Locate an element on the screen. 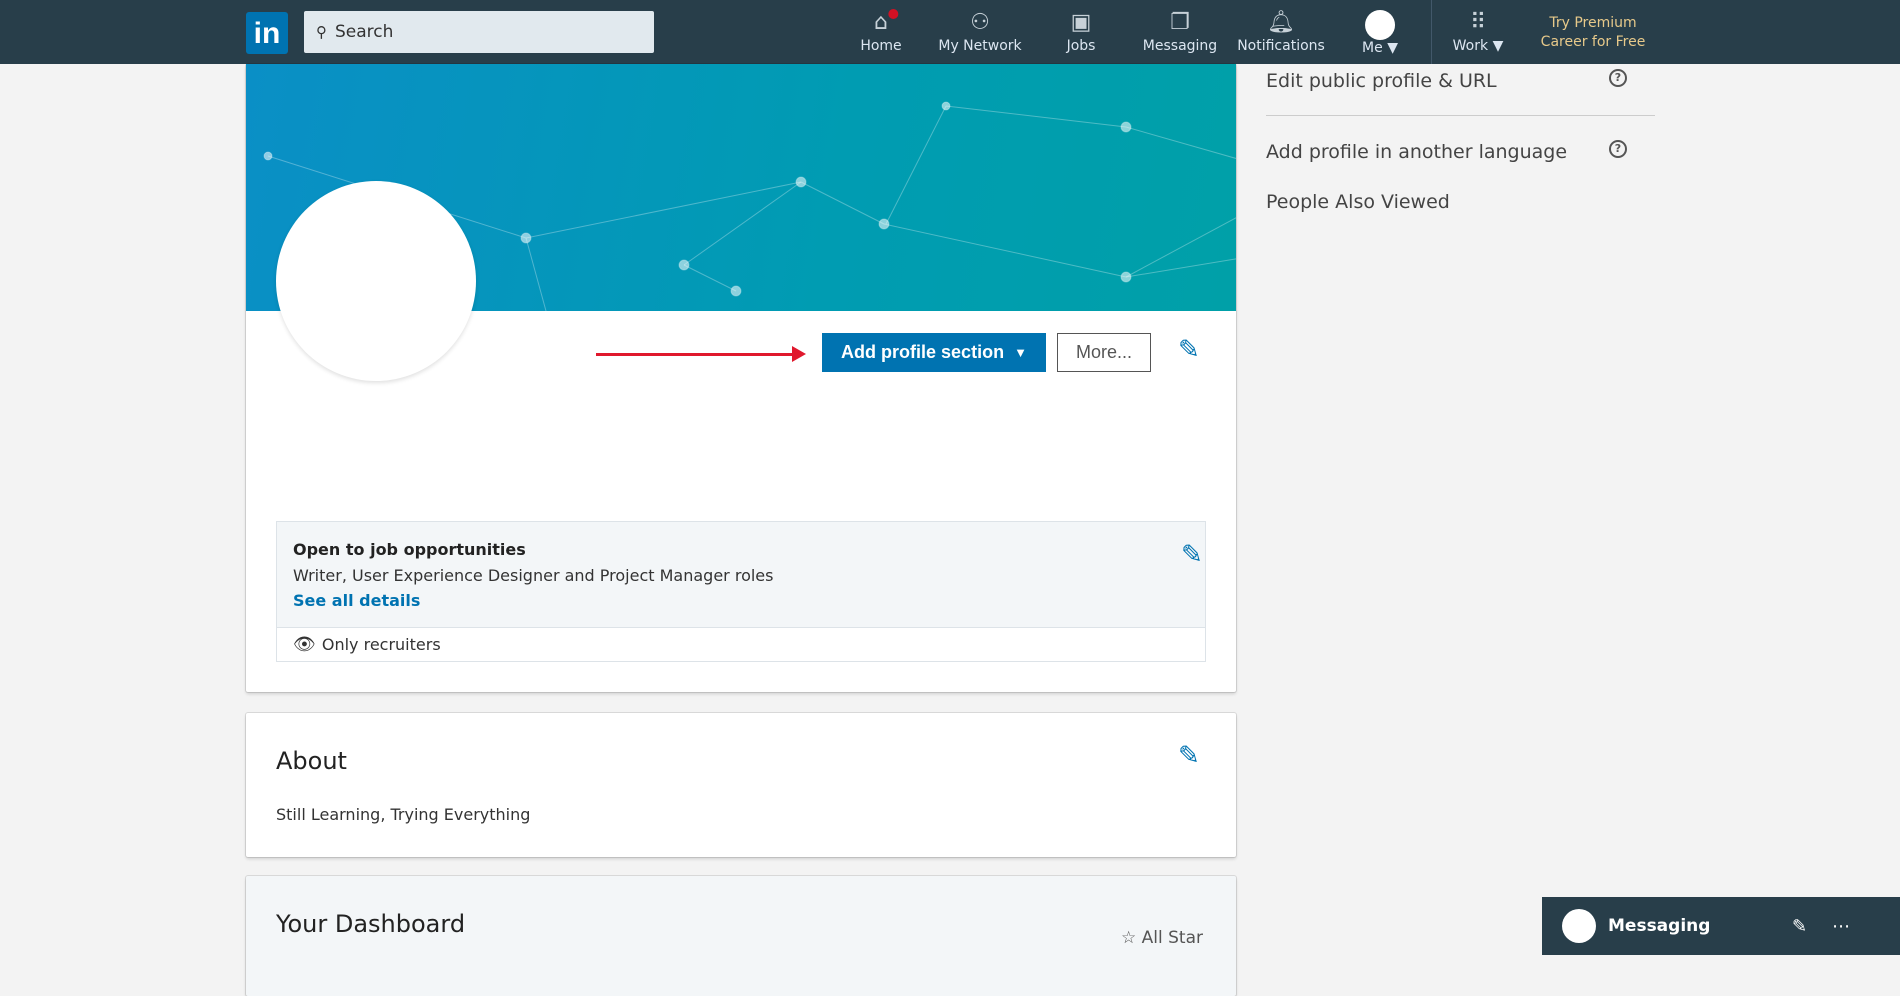 This screenshot has width=1900, height=996. nav-me: Me ▼ is located at coordinates (1380, 32).